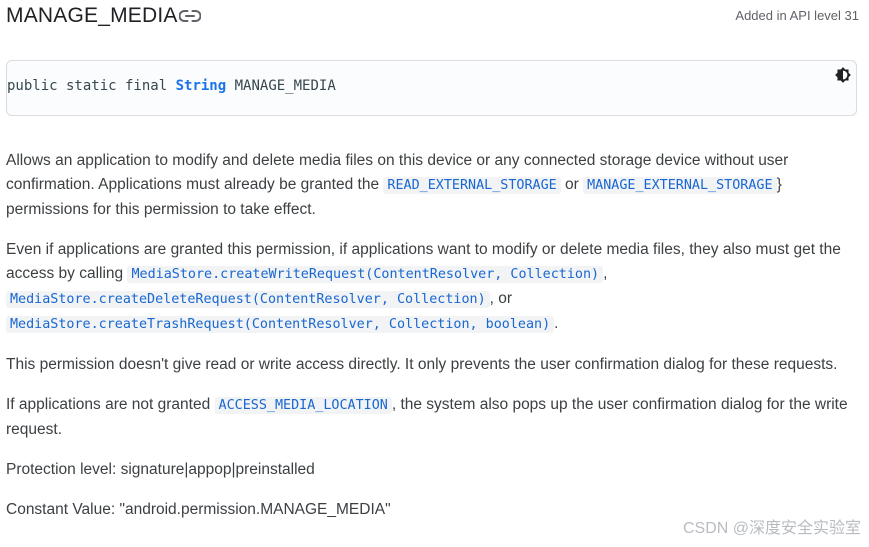 The width and height of the screenshot is (869, 547). What do you see at coordinates (190, 16) in the screenshot?
I see `link-icon` at bounding box center [190, 16].